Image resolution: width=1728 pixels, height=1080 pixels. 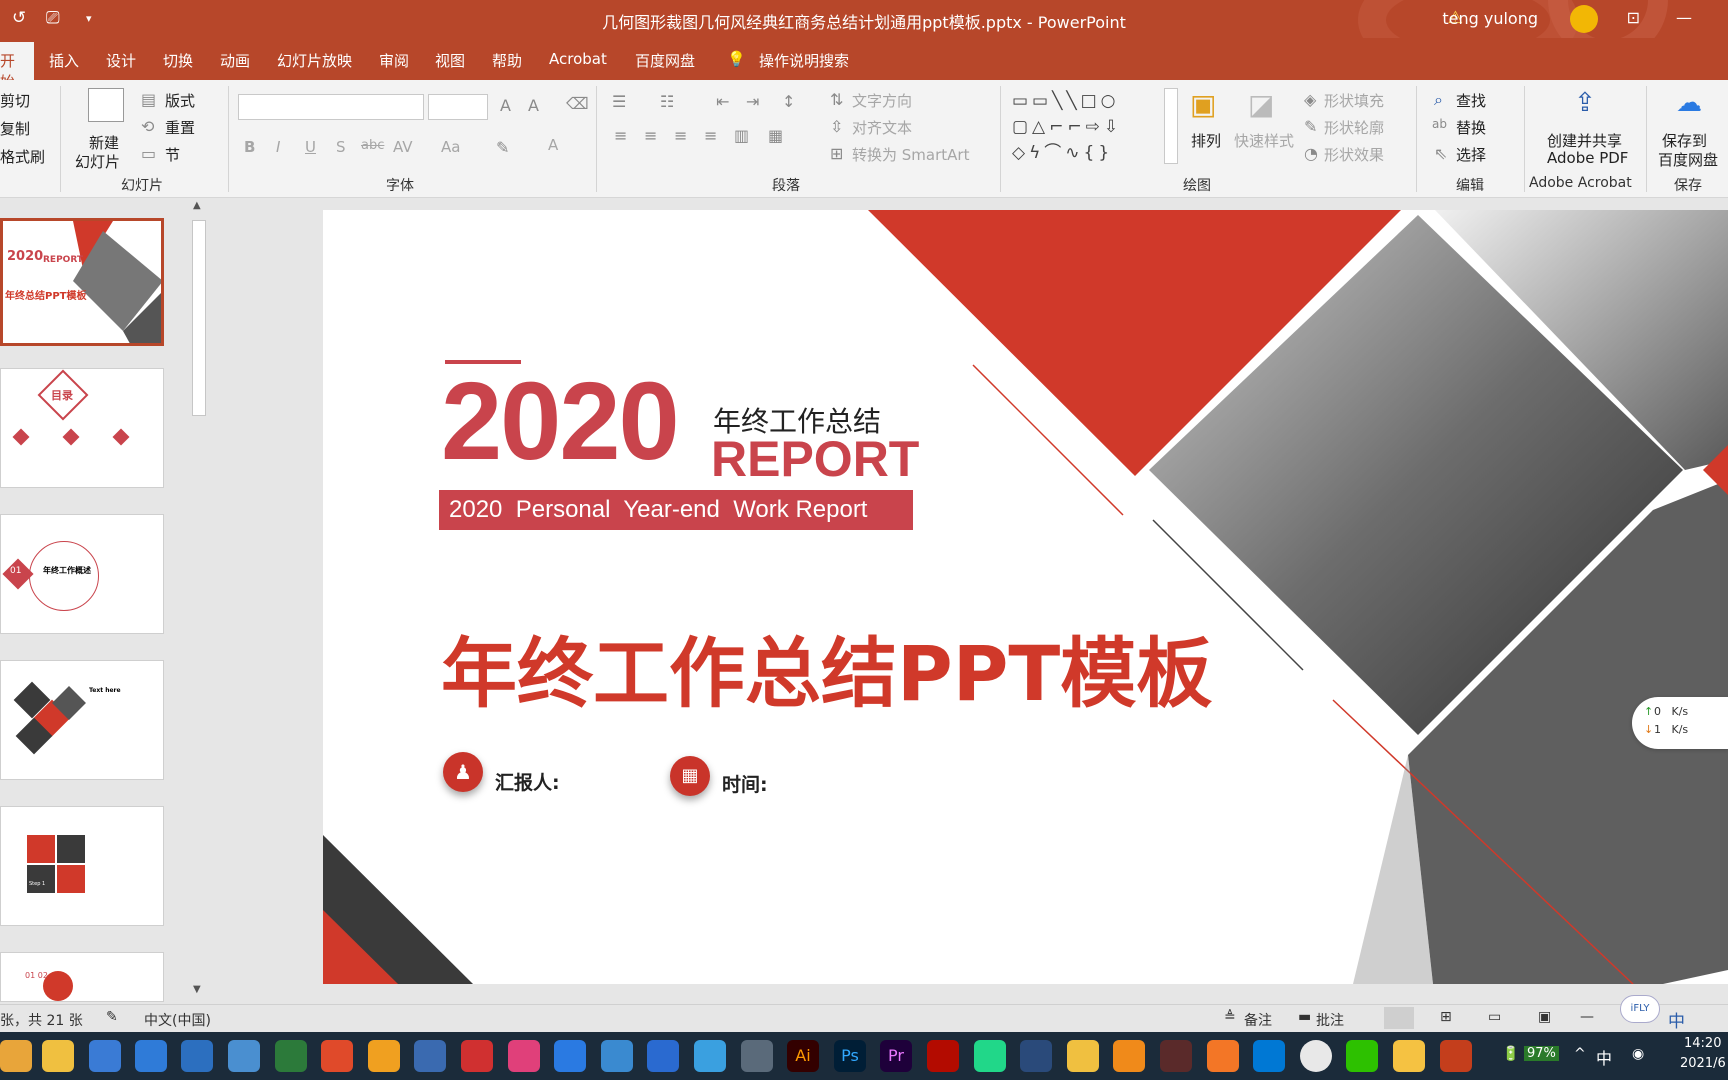 What do you see at coordinates (1676, 1019) in the screenshot?
I see `ime-indicator: 中` at bounding box center [1676, 1019].